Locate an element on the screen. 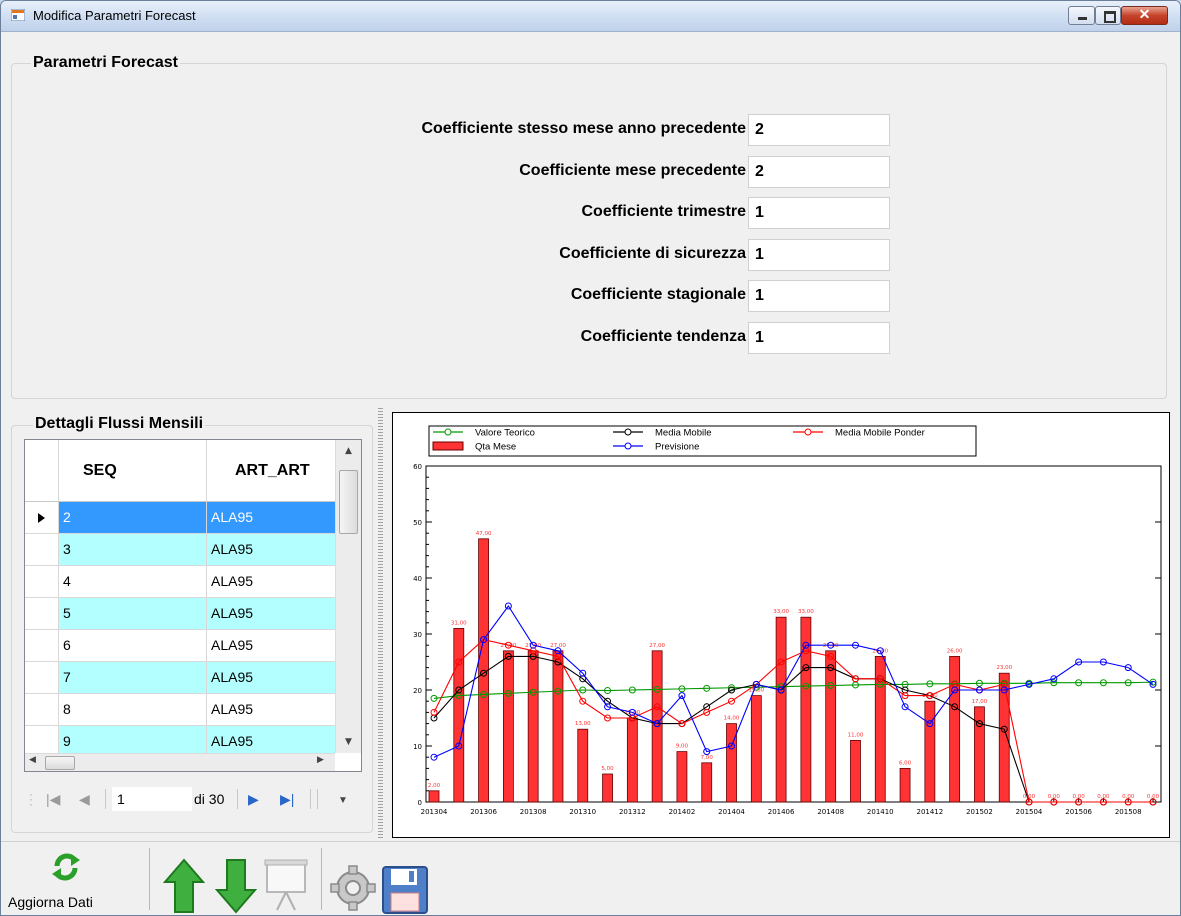  row-header-corner is located at coordinates (42, 470).